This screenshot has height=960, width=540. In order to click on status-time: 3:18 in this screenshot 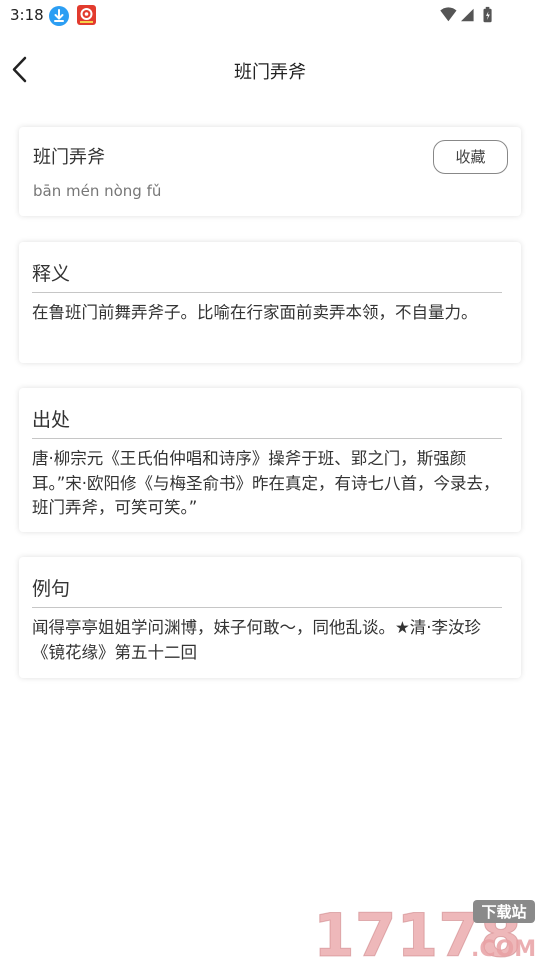, I will do `click(27, 15)`.